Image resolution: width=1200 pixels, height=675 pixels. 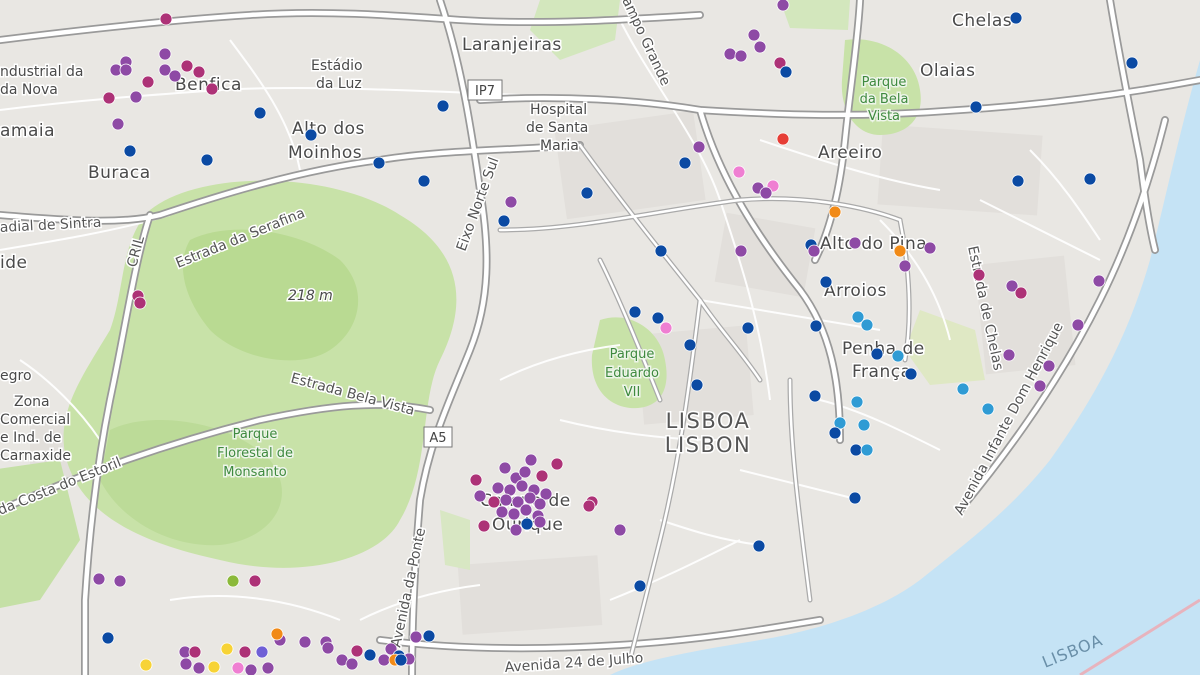 I want to click on map-marker-green, so click(x=233, y=581).